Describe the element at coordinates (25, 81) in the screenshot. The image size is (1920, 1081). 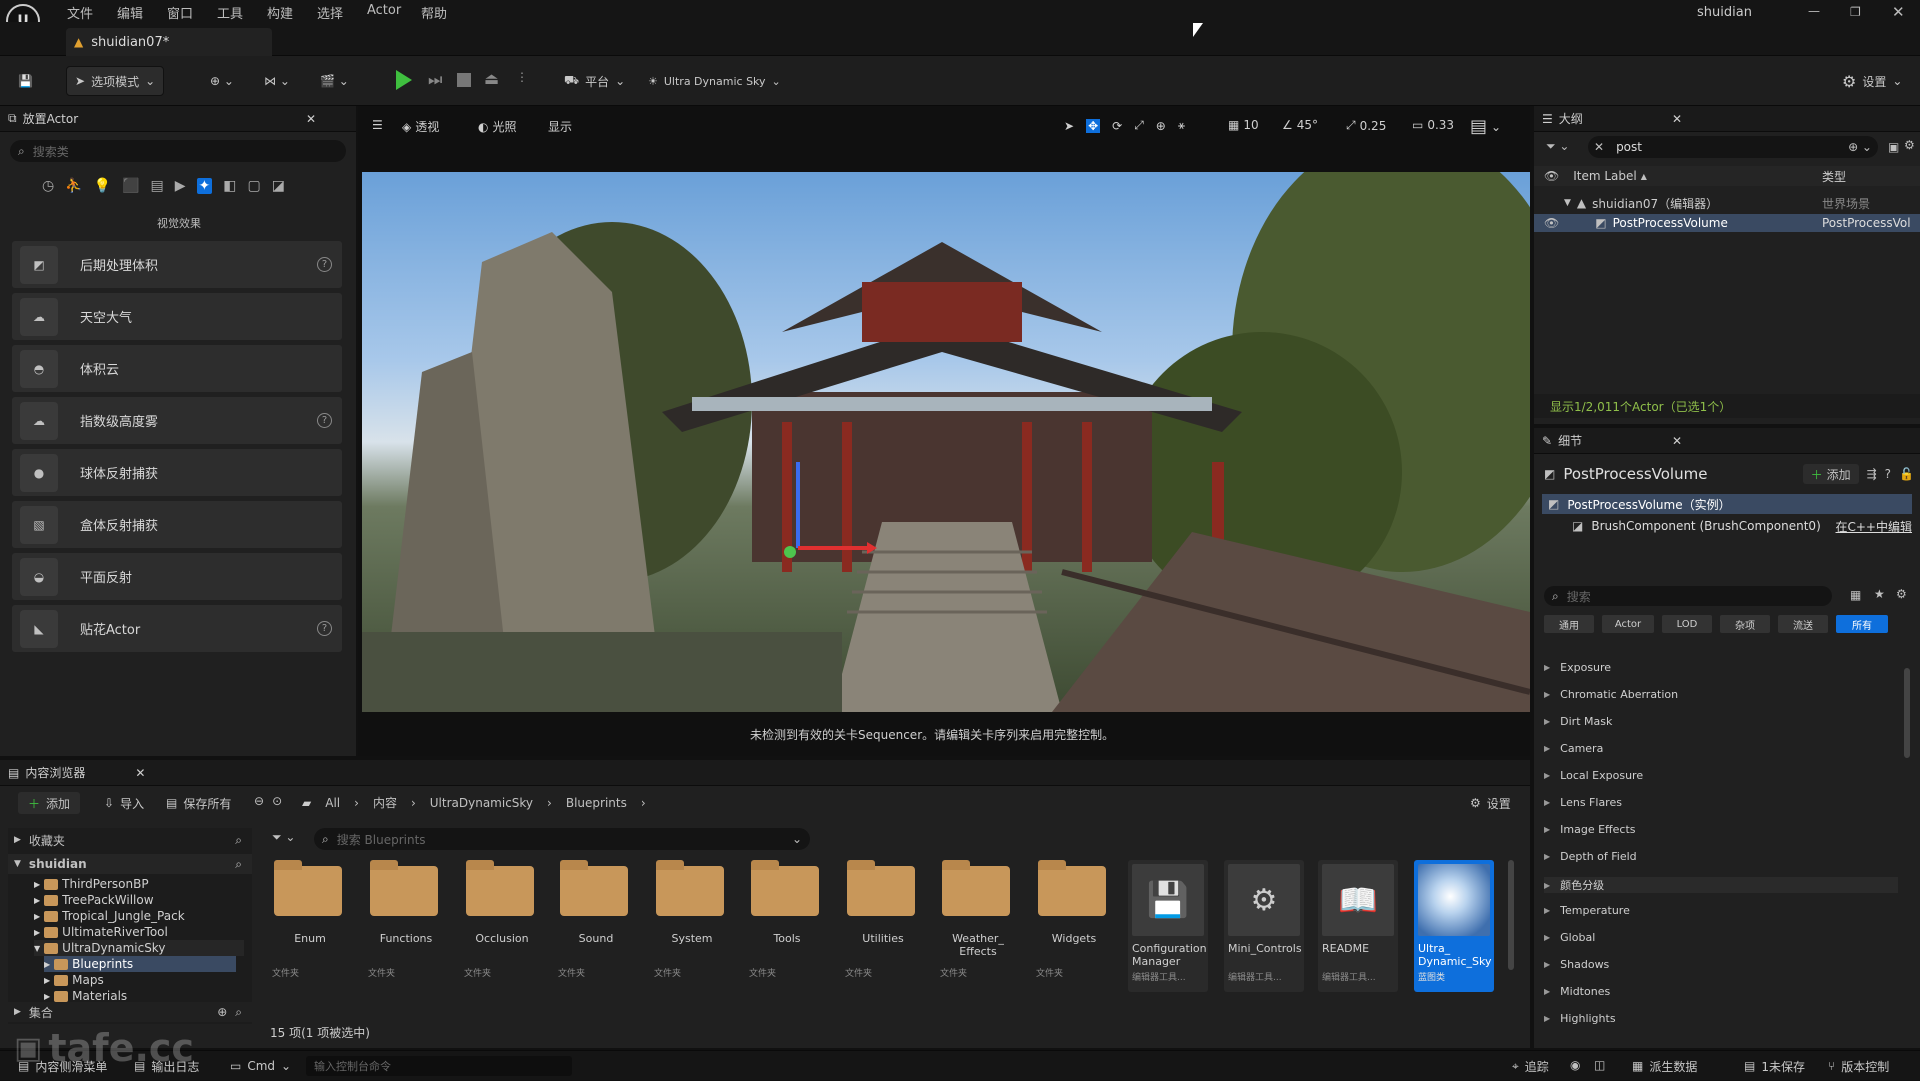
I see `save-icon: 💾` at that location.